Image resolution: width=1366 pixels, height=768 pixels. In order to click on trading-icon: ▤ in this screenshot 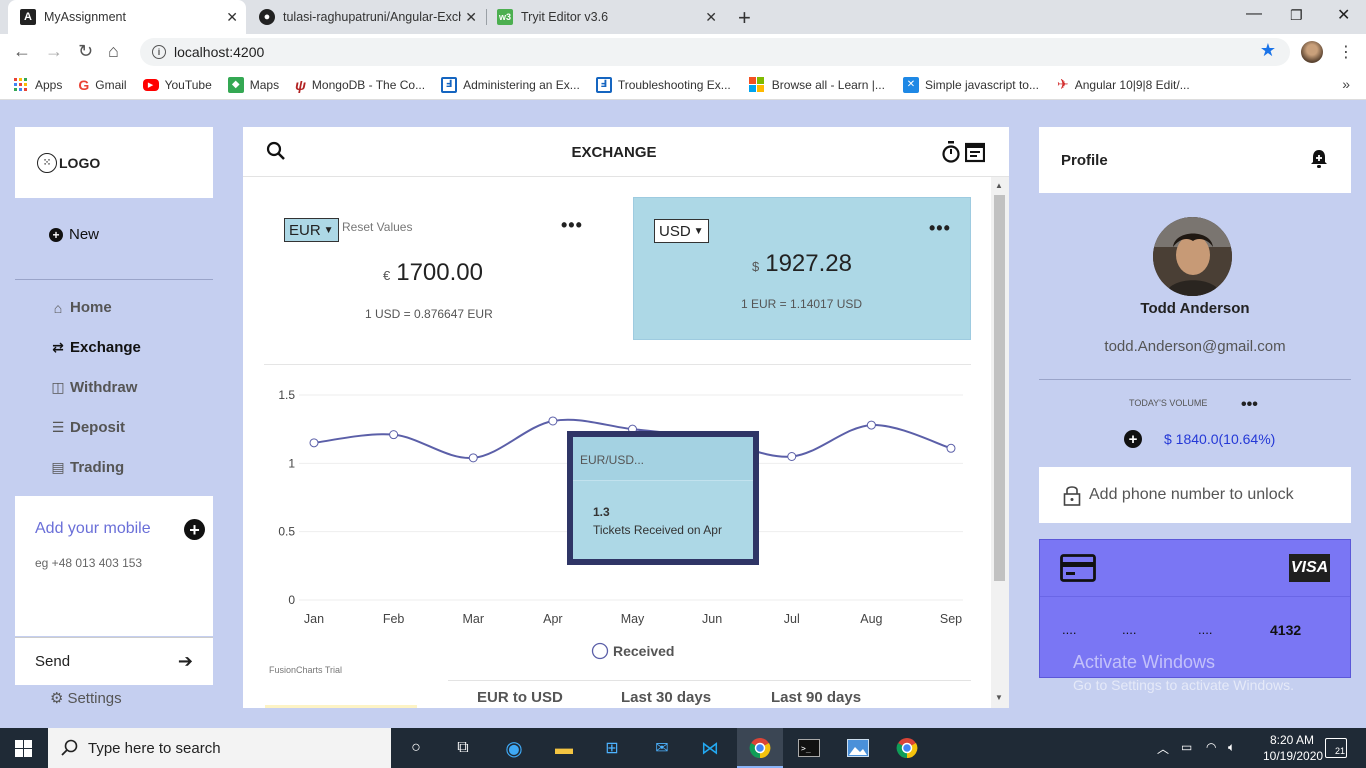, I will do `click(58, 467)`.